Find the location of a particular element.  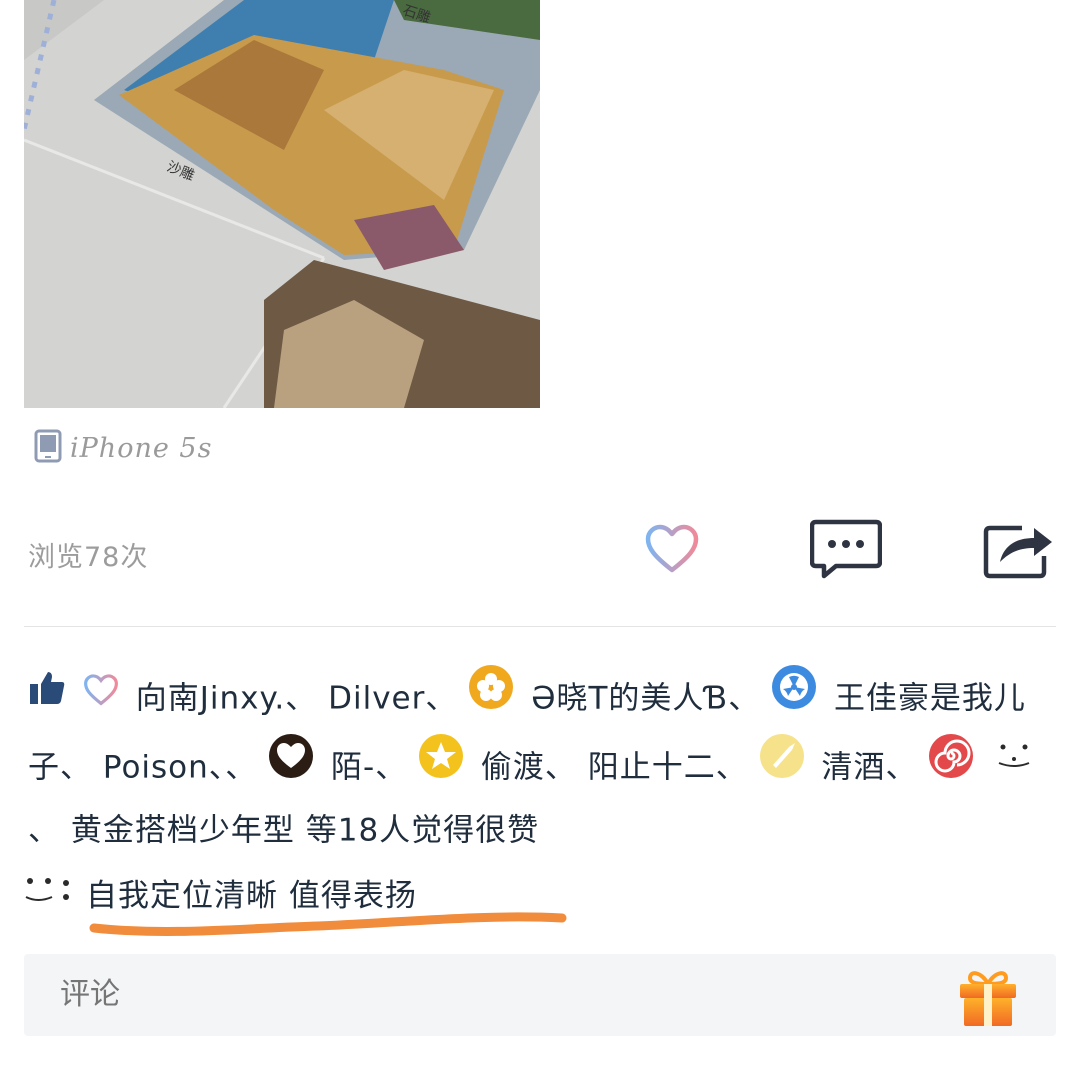

share-arrow-icon is located at coordinates (1018, 551).